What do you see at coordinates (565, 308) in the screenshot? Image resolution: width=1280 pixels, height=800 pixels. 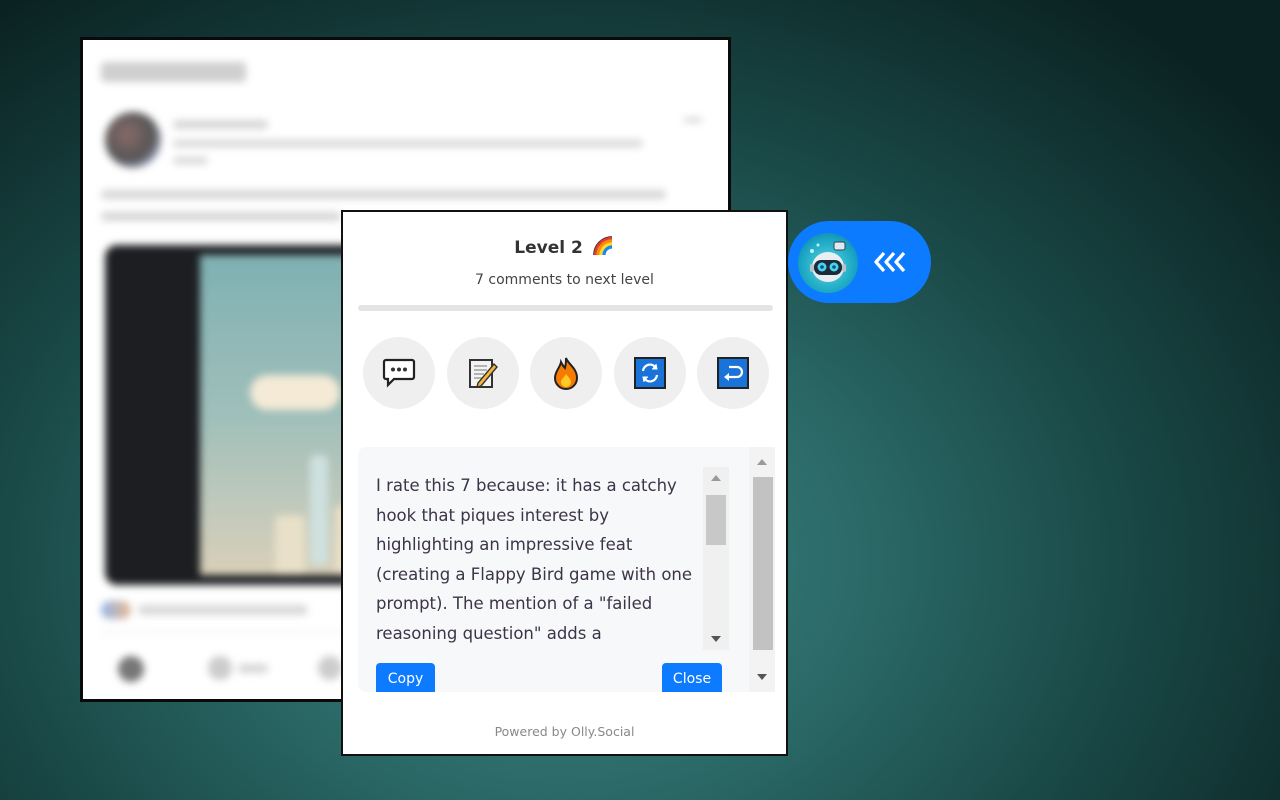 I see `level-progress-bar` at bounding box center [565, 308].